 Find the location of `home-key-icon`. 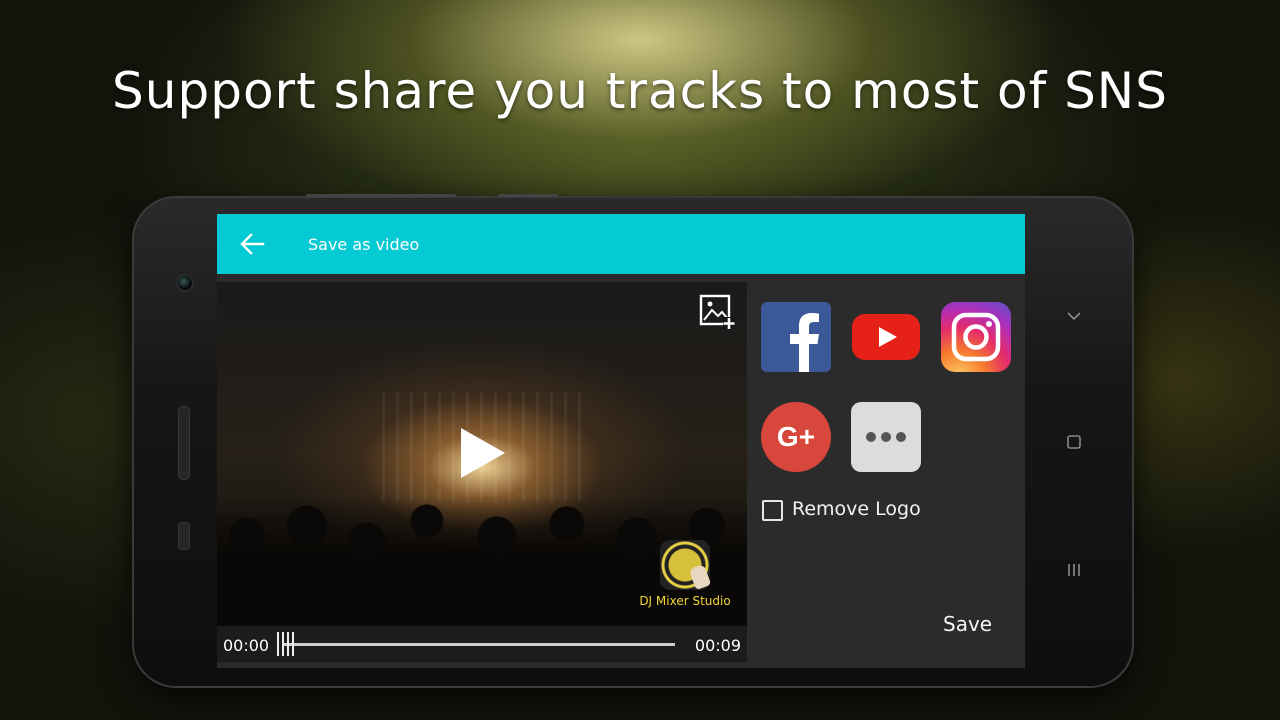

home-key-icon is located at coordinates (1074, 444).